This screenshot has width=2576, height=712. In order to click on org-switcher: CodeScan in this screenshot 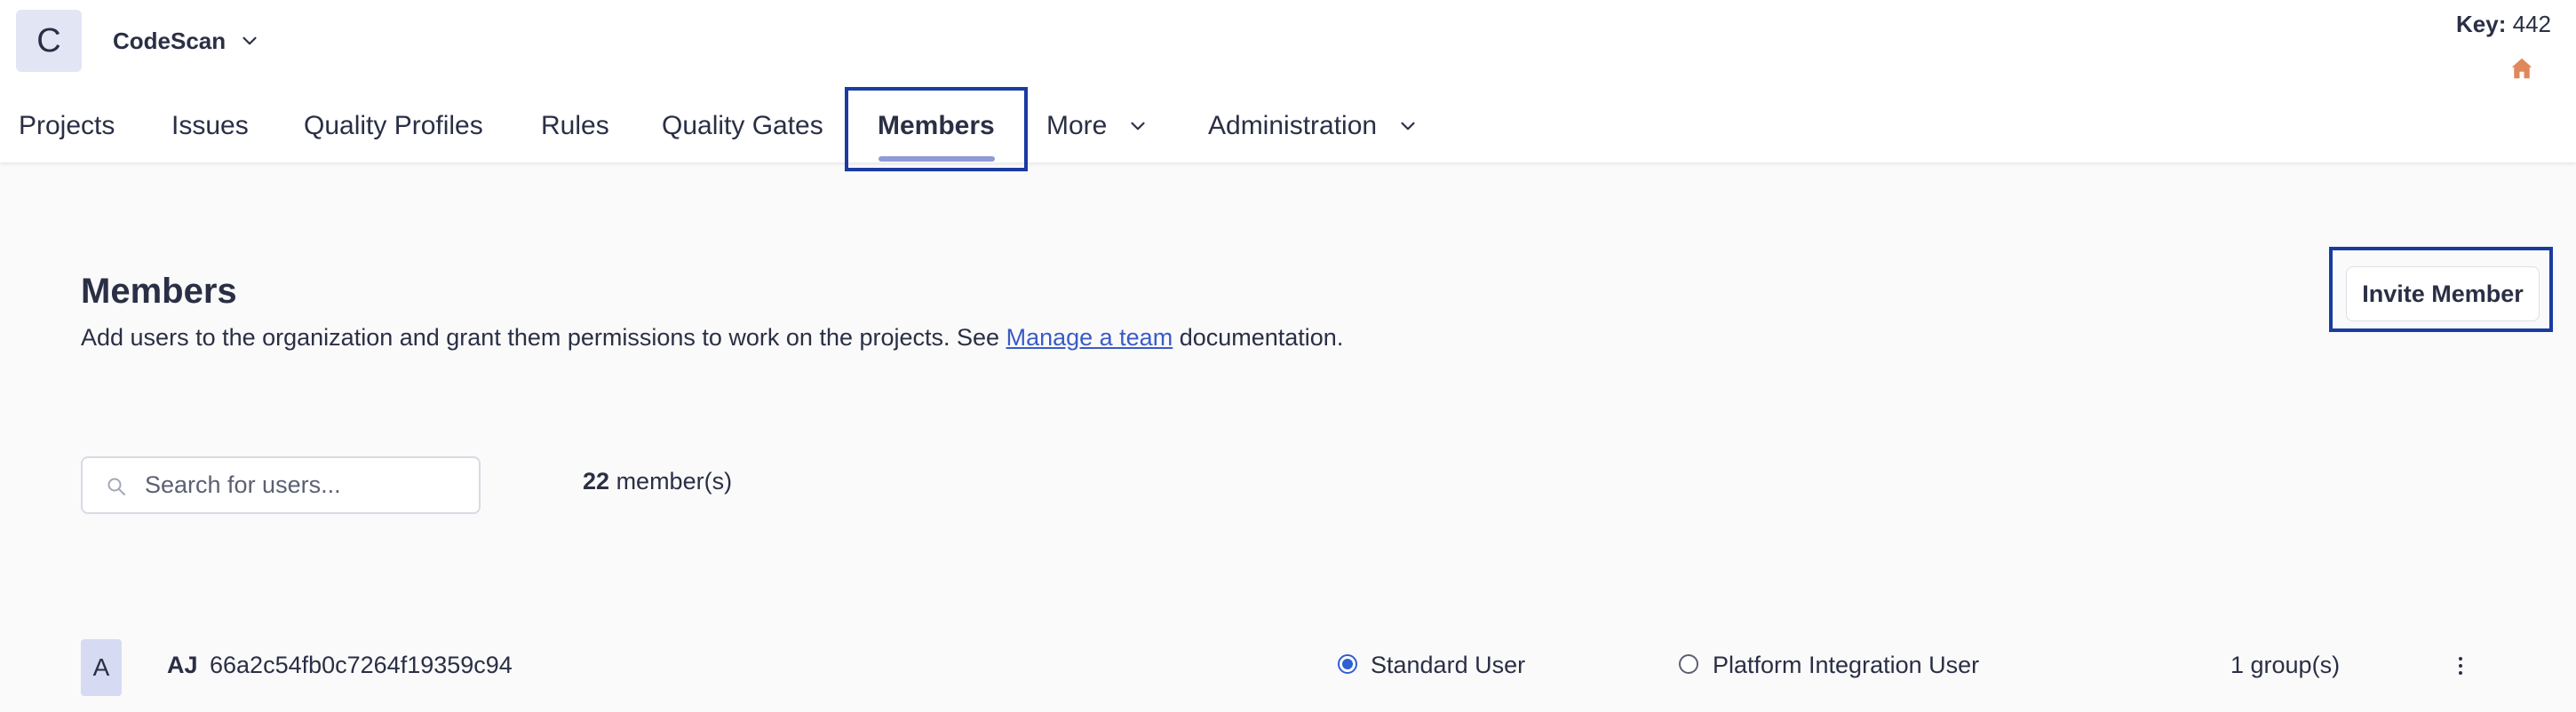, I will do `click(187, 41)`.